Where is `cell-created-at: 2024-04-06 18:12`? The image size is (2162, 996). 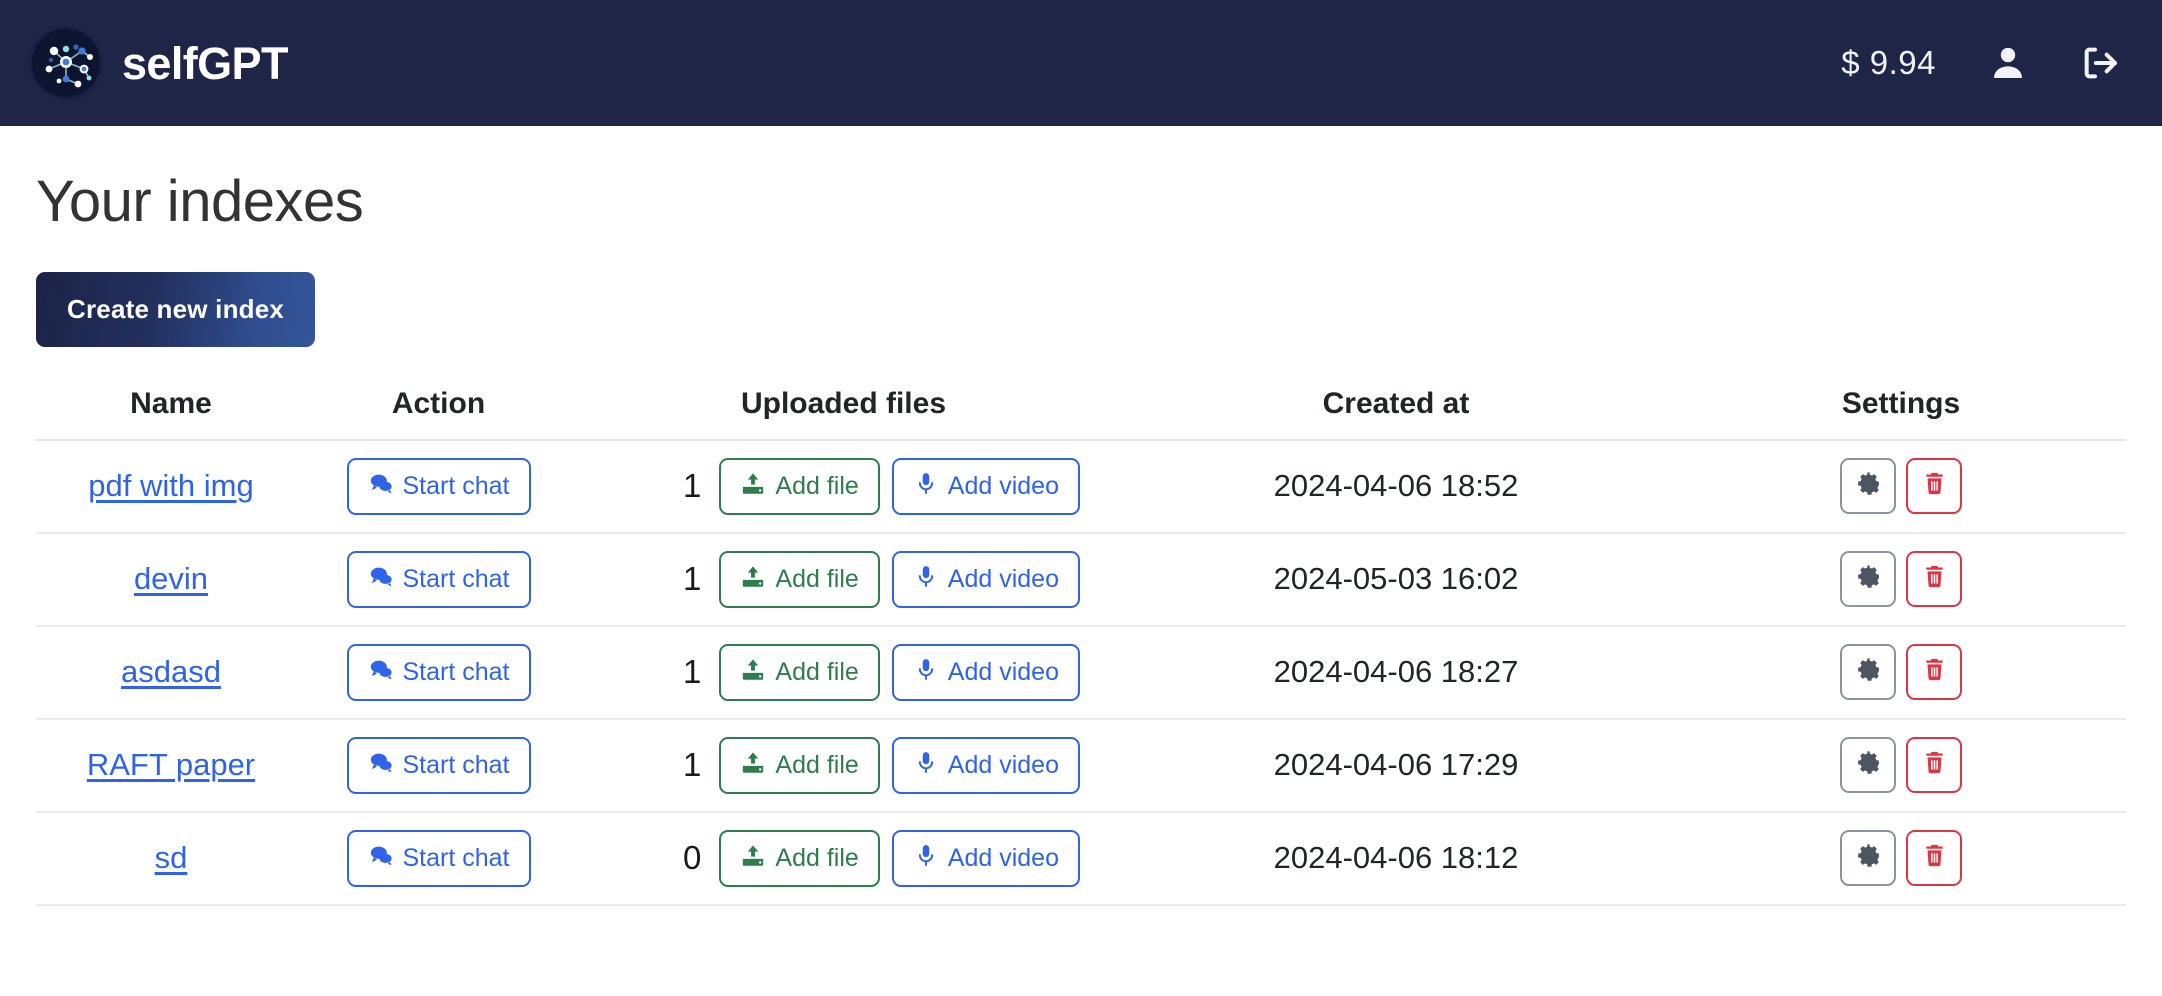
cell-created-at: 2024-04-06 18:12 is located at coordinates (1396, 858).